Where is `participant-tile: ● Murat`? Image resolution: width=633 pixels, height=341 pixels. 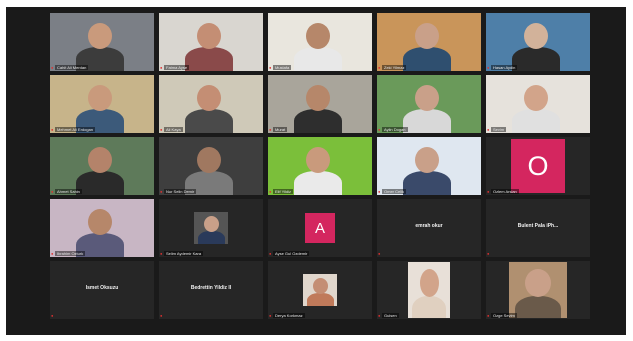 participant-tile: ● Murat is located at coordinates (320, 104).